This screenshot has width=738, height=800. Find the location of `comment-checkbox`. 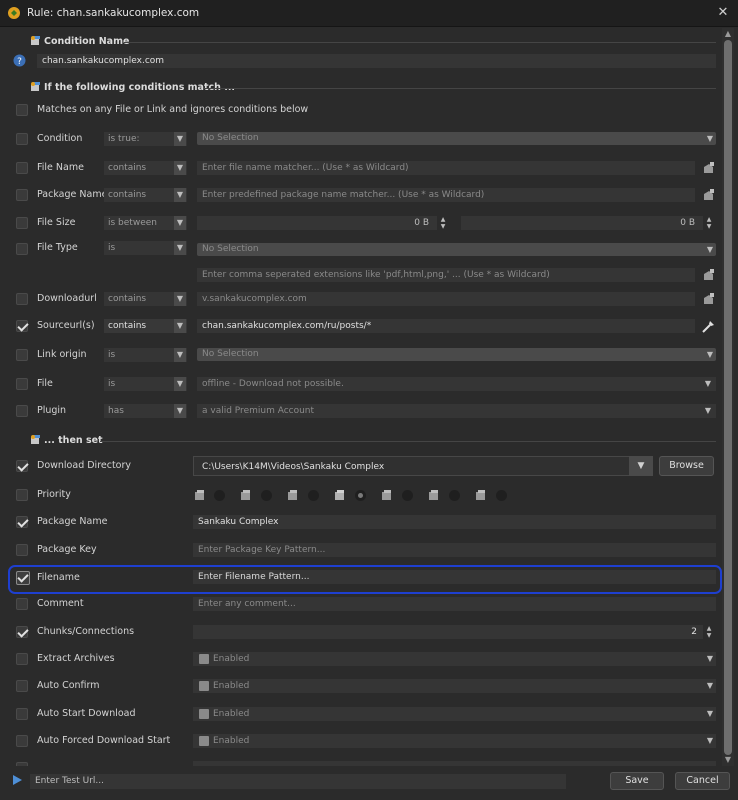

comment-checkbox is located at coordinates (22, 604).